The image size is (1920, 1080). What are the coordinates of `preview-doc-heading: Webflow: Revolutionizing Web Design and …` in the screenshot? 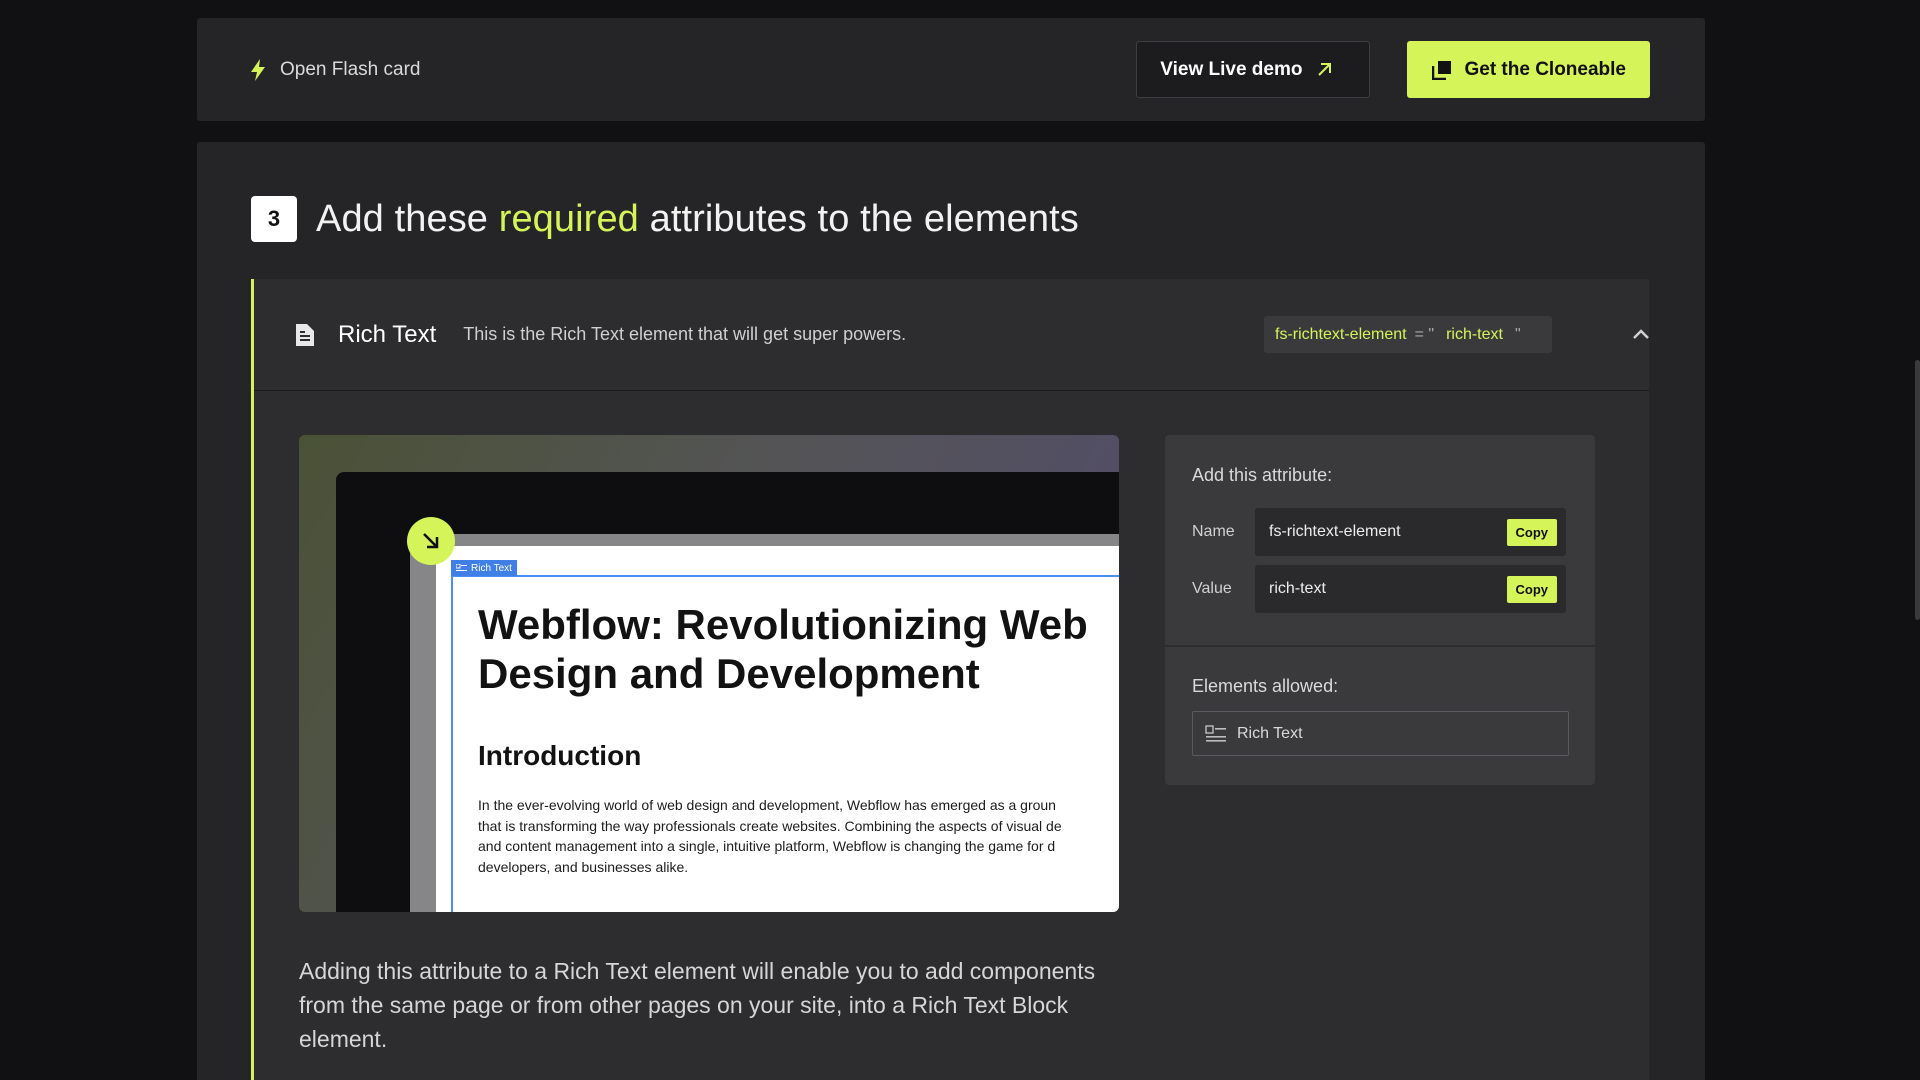 It's located at (783, 649).